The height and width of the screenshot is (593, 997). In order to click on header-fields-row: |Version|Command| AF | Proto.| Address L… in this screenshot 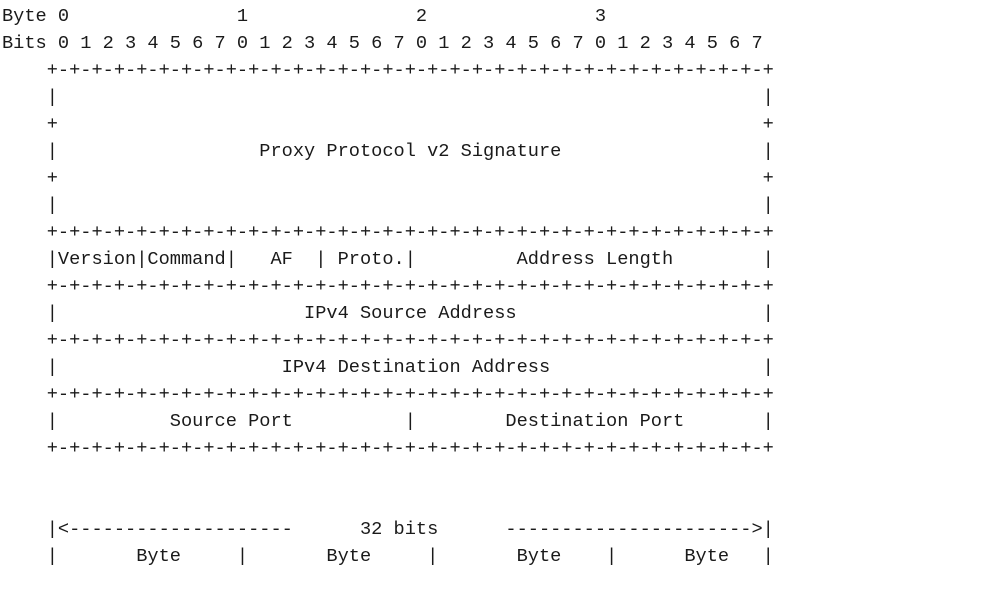, I will do `click(388, 259)`.